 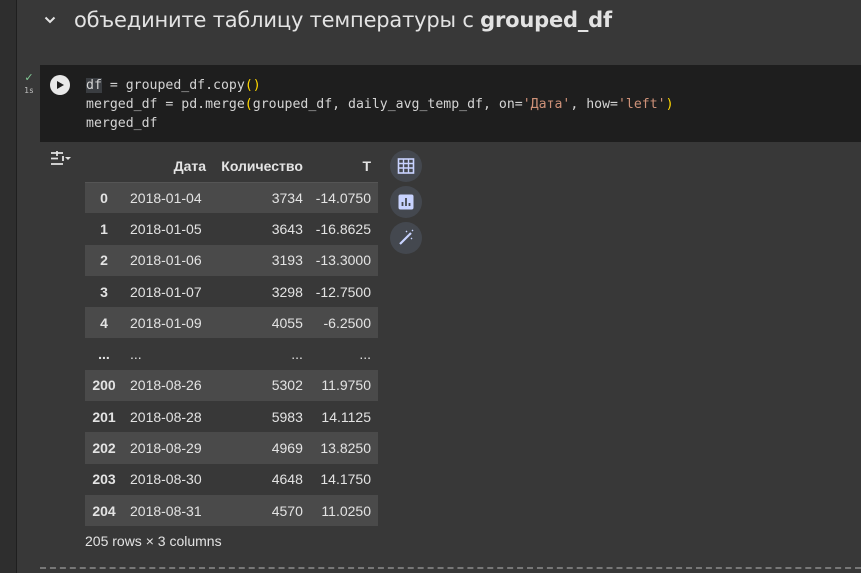 I want to click on cell-date: 2018-08-30, so click(x=168, y=479).